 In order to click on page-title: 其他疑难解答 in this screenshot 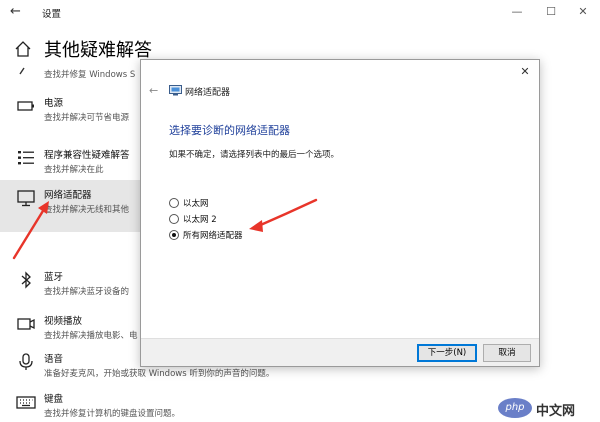, I will do `click(98, 50)`.